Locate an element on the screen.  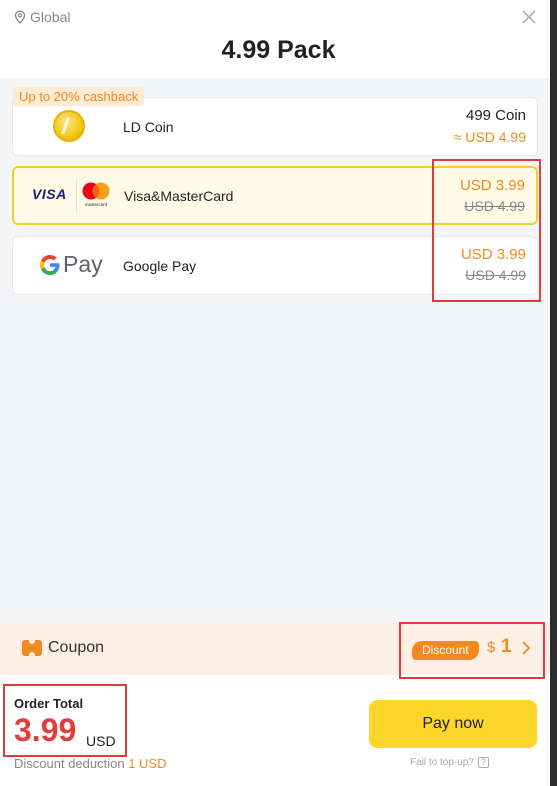
coin-amount: 499 Coin is located at coordinates (495, 115).